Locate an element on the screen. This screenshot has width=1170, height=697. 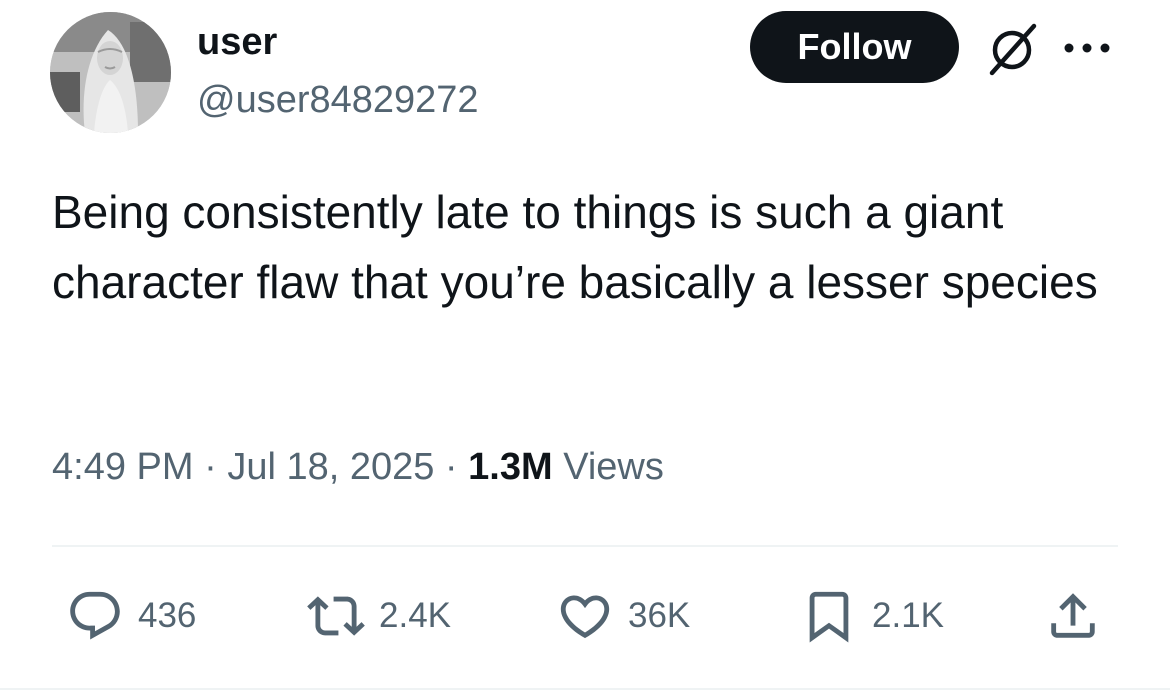
like-count: 36K is located at coordinates (659, 615).